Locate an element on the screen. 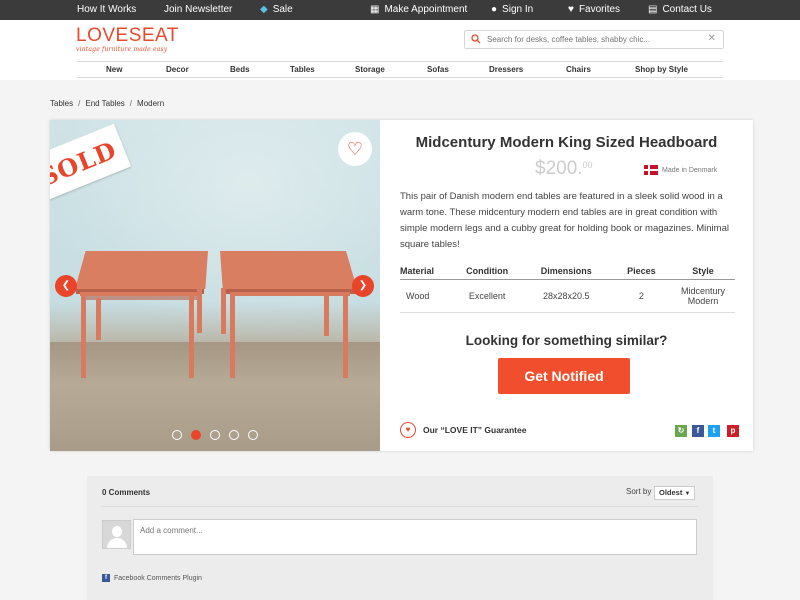  twitter-icon: t is located at coordinates (714, 431).